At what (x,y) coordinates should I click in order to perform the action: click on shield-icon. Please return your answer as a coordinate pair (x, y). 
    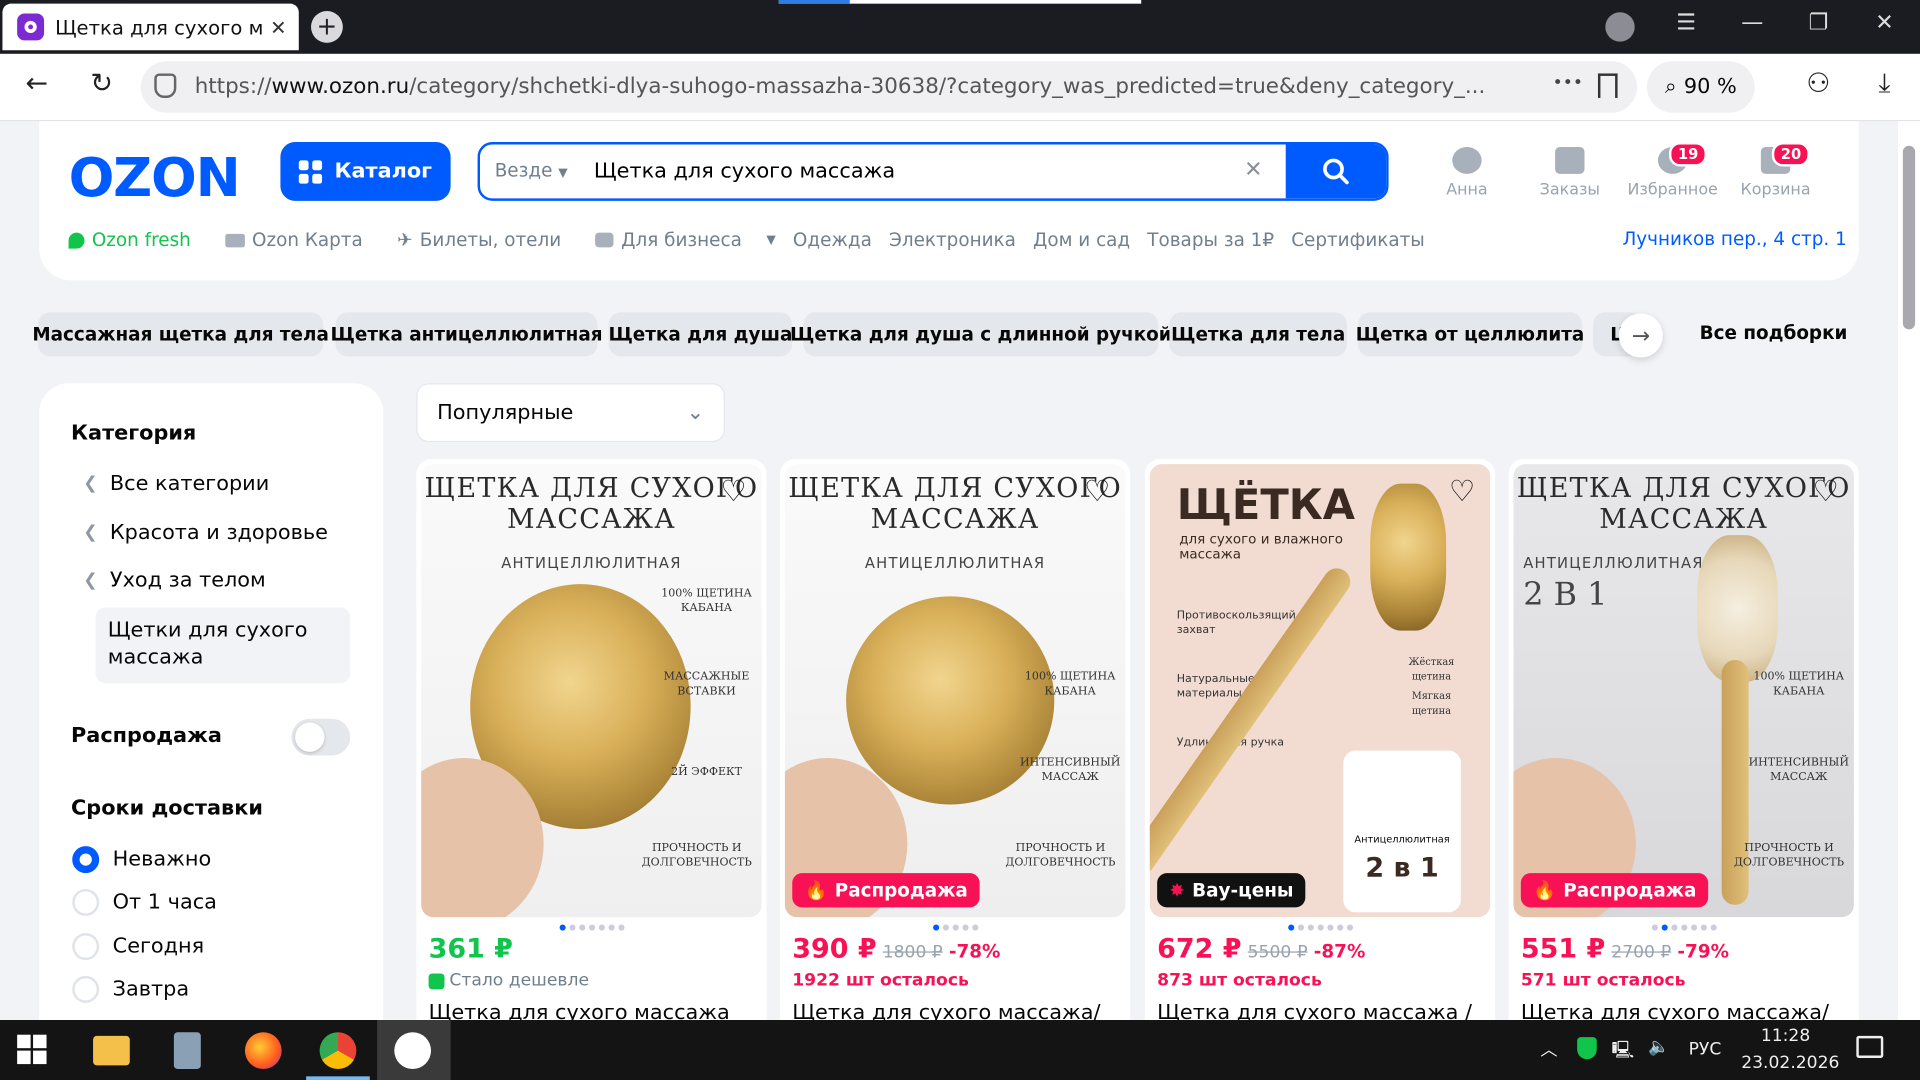
    Looking at the image, I should click on (165, 85).